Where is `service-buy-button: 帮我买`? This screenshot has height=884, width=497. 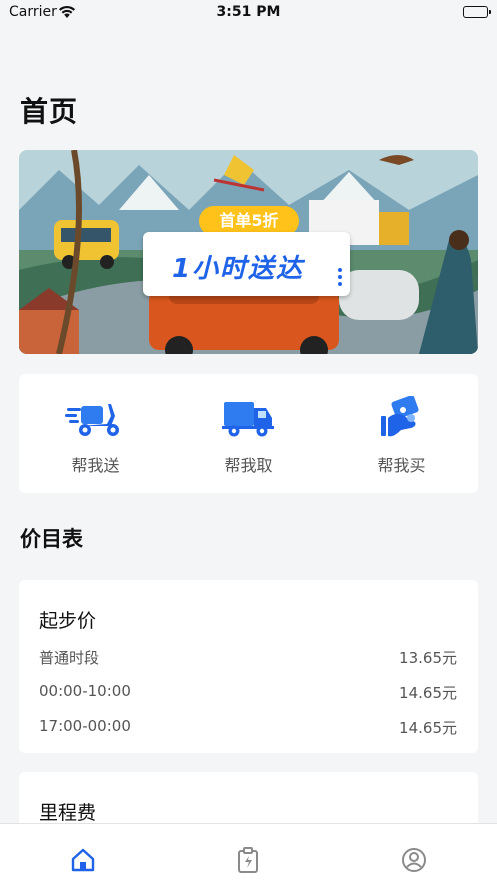 service-buy-button: 帮我买 is located at coordinates (401, 433).